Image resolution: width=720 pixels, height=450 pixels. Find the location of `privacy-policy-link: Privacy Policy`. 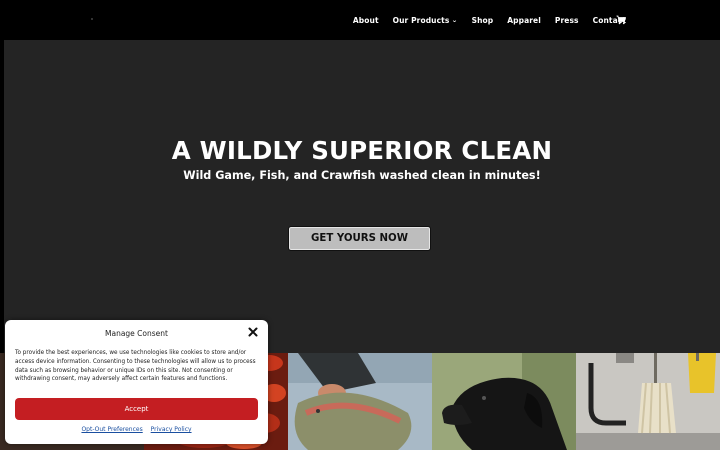

privacy-policy-link: Privacy Policy is located at coordinates (171, 429).